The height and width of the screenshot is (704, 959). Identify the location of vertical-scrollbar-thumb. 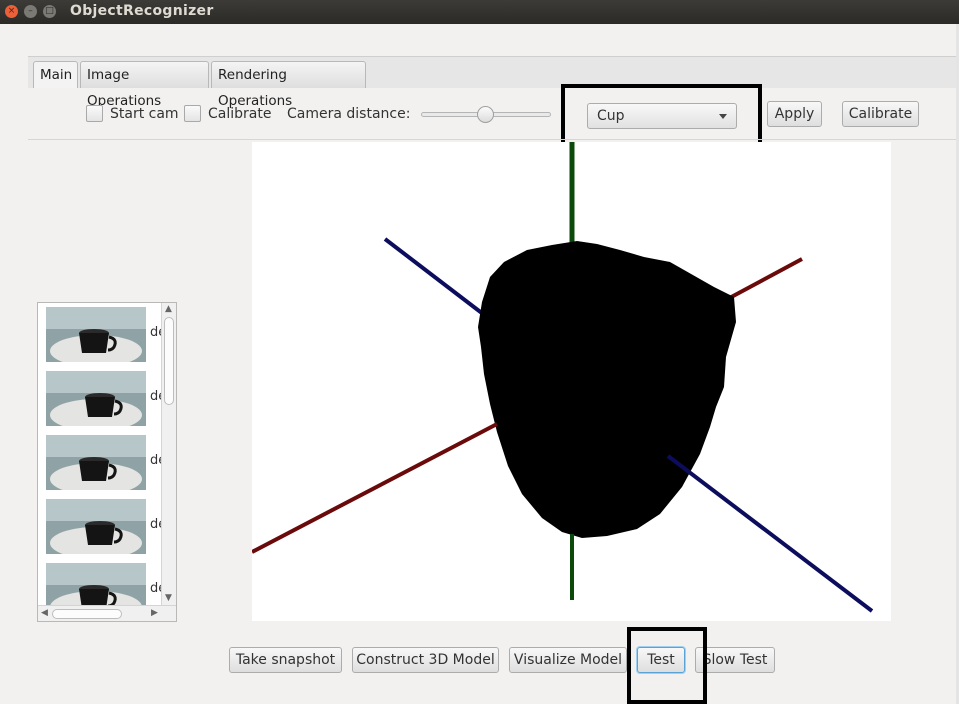
(169, 361).